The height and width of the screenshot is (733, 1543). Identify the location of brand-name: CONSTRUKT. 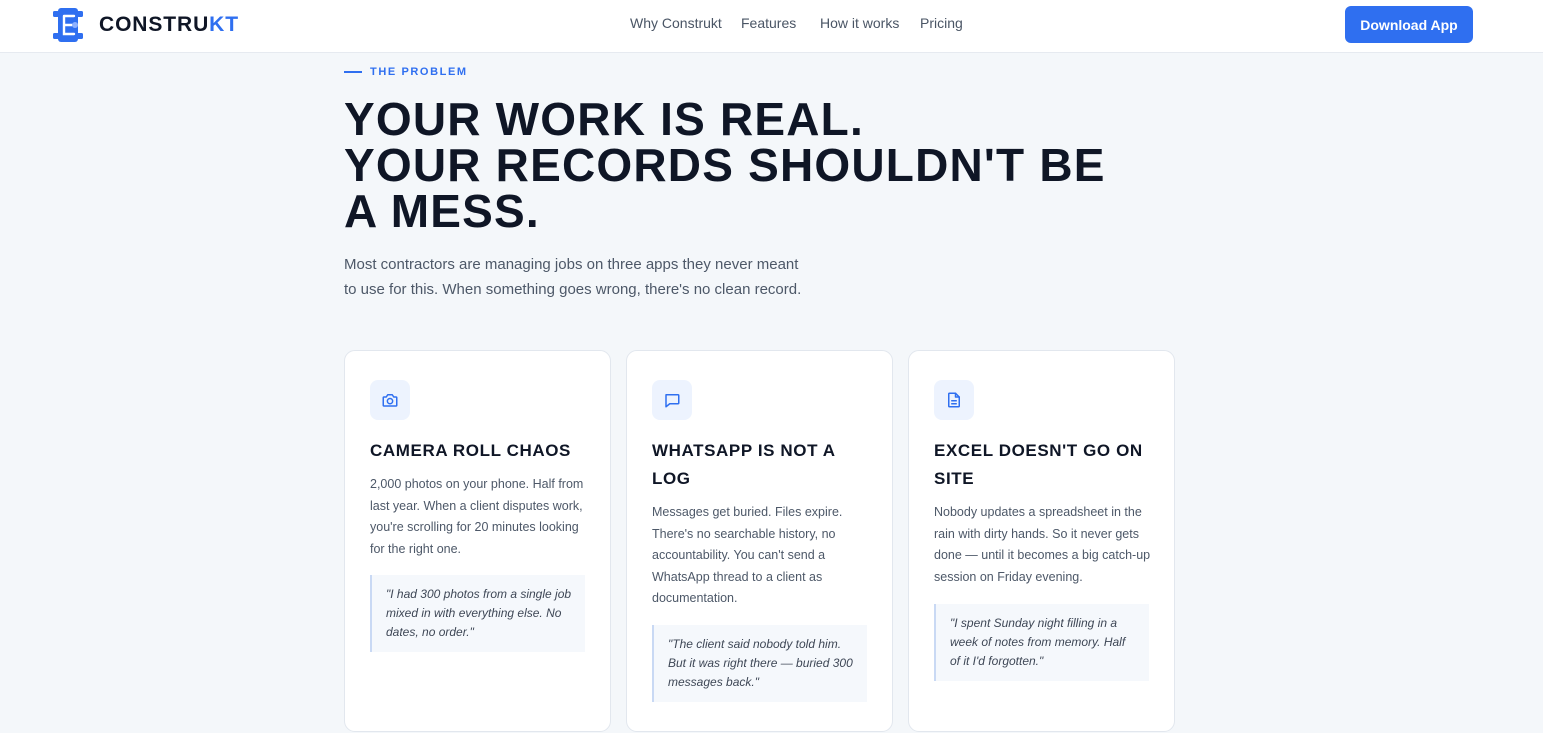
(169, 24).